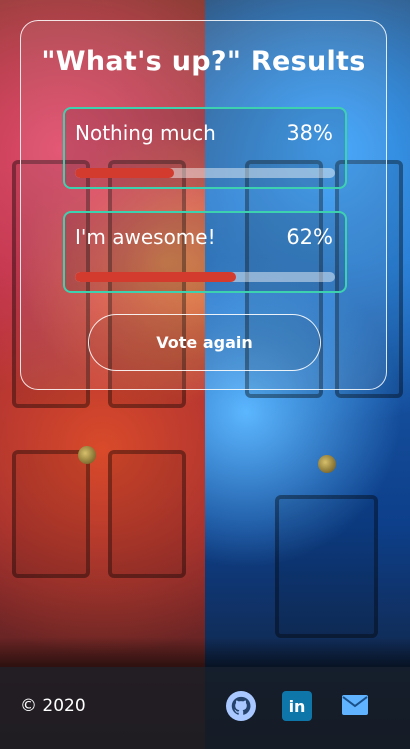 The image size is (410, 749). What do you see at coordinates (145, 237) in the screenshot?
I see `option-label: I'm awesome!` at bounding box center [145, 237].